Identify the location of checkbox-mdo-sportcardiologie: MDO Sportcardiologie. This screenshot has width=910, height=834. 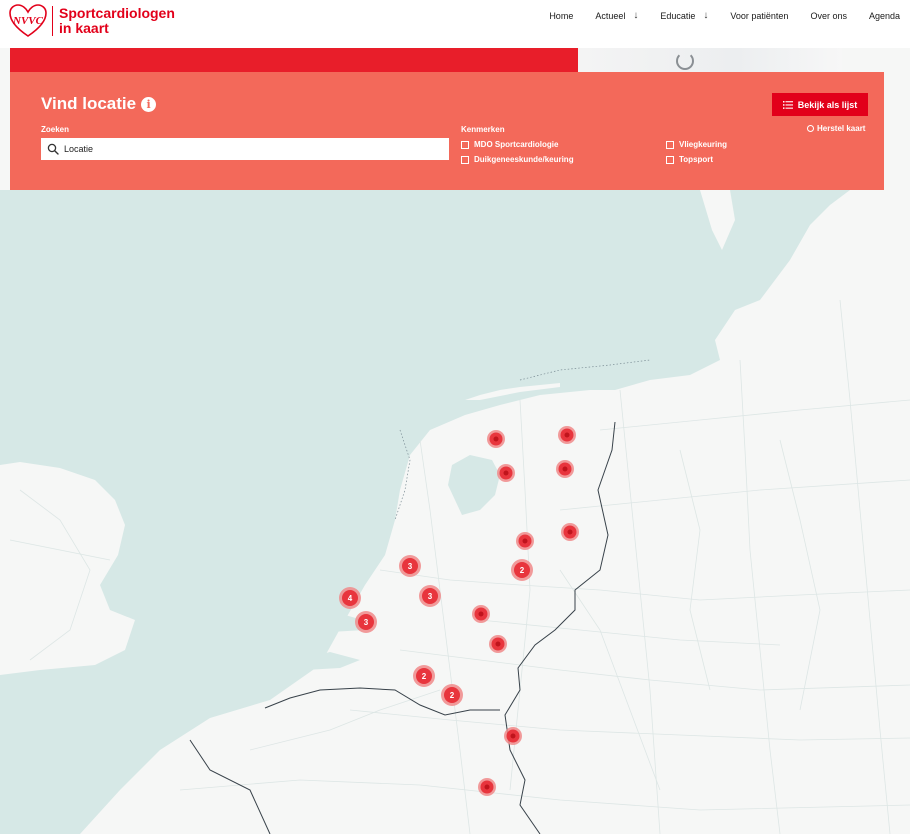
(509, 144).